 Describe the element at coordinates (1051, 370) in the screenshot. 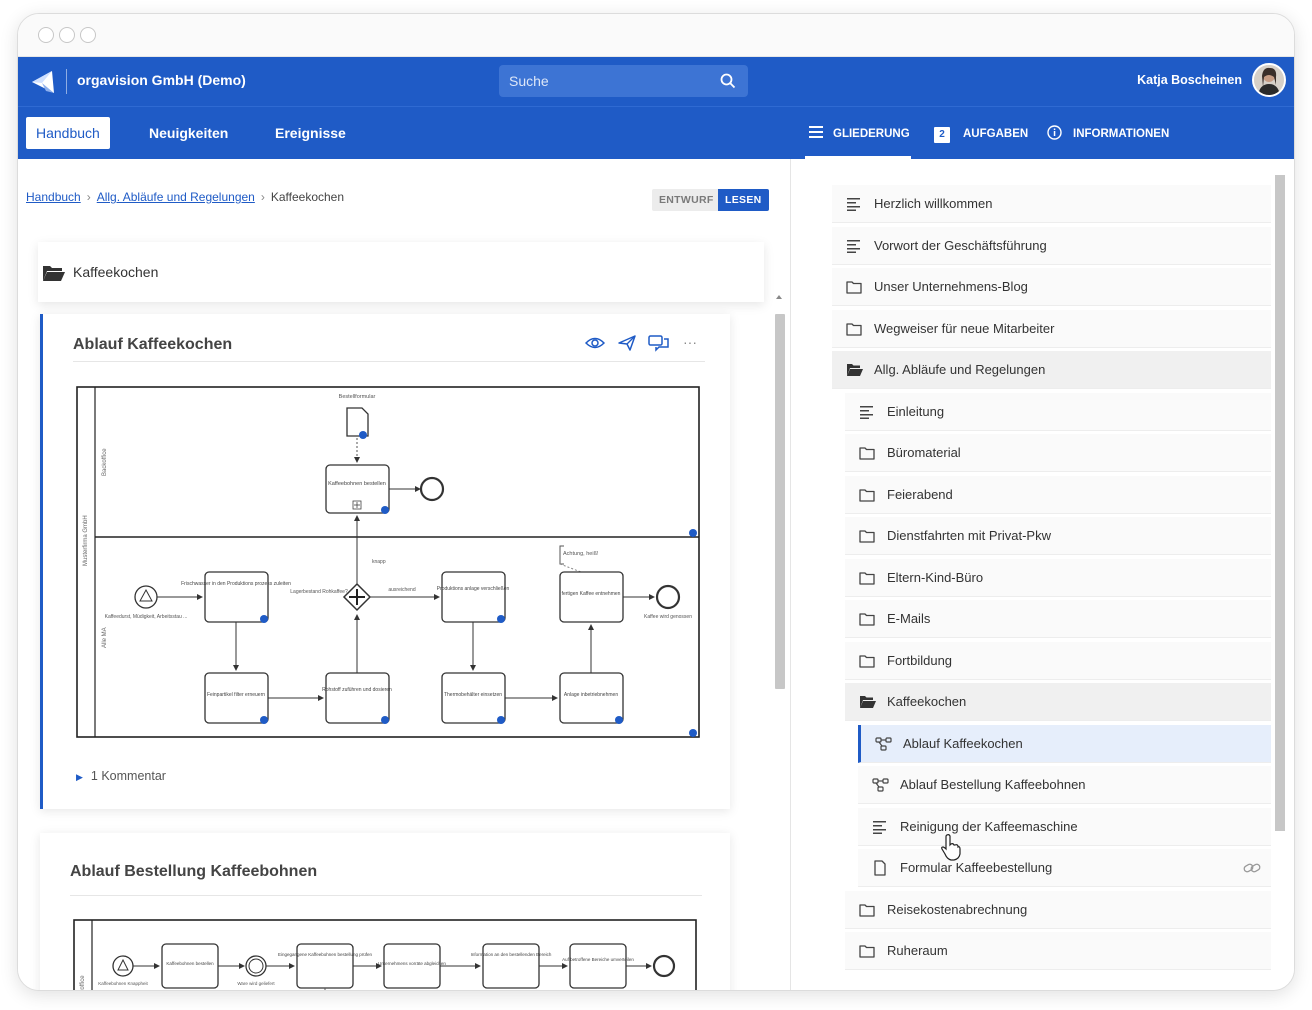

I see `sidebar-item: Allg. Abläufe und Regelungen` at that location.